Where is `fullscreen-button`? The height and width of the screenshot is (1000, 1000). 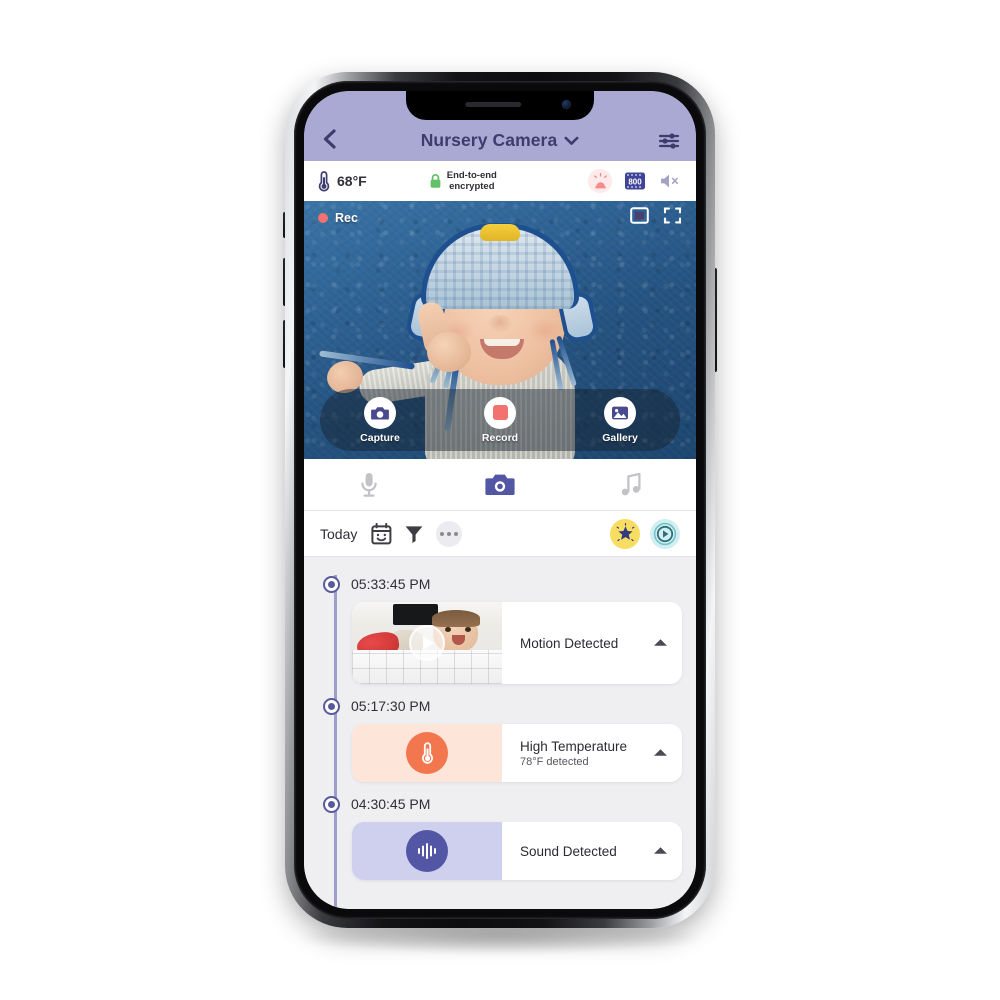
fullscreen-button is located at coordinates (672, 218).